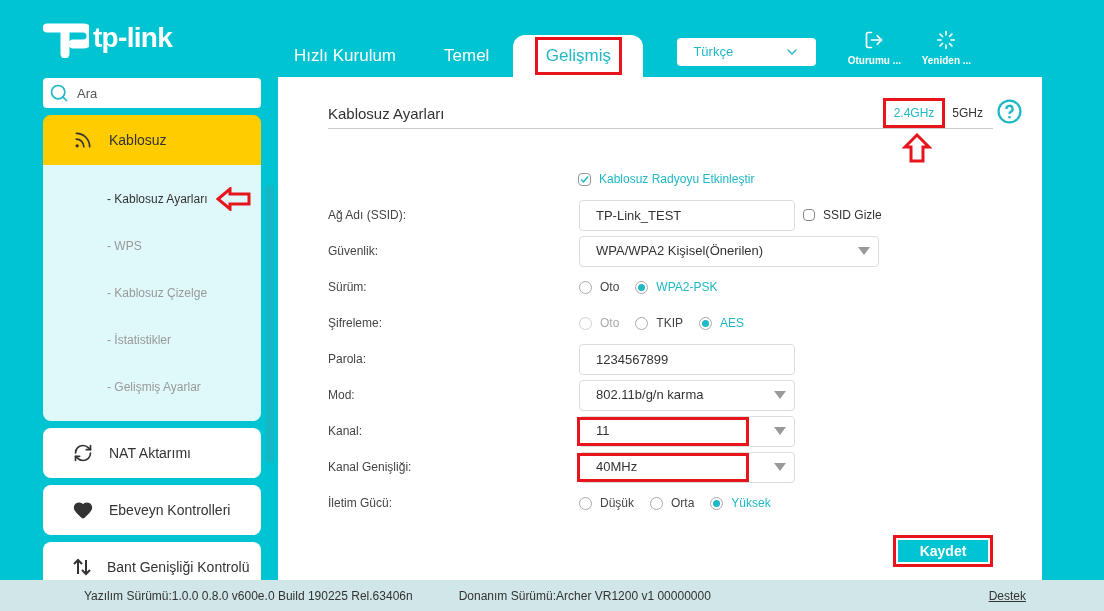 This screenshot has width=1104, height=611. I want to click on search-icon, so click(59, 93).